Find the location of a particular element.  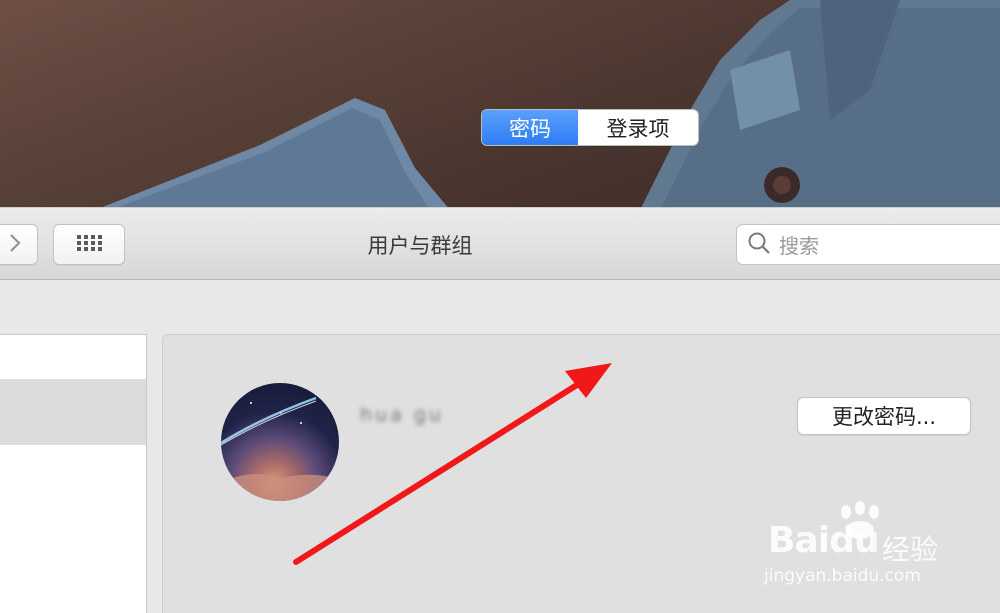

tab-password: 密码 is located at coordinates (530, 127).